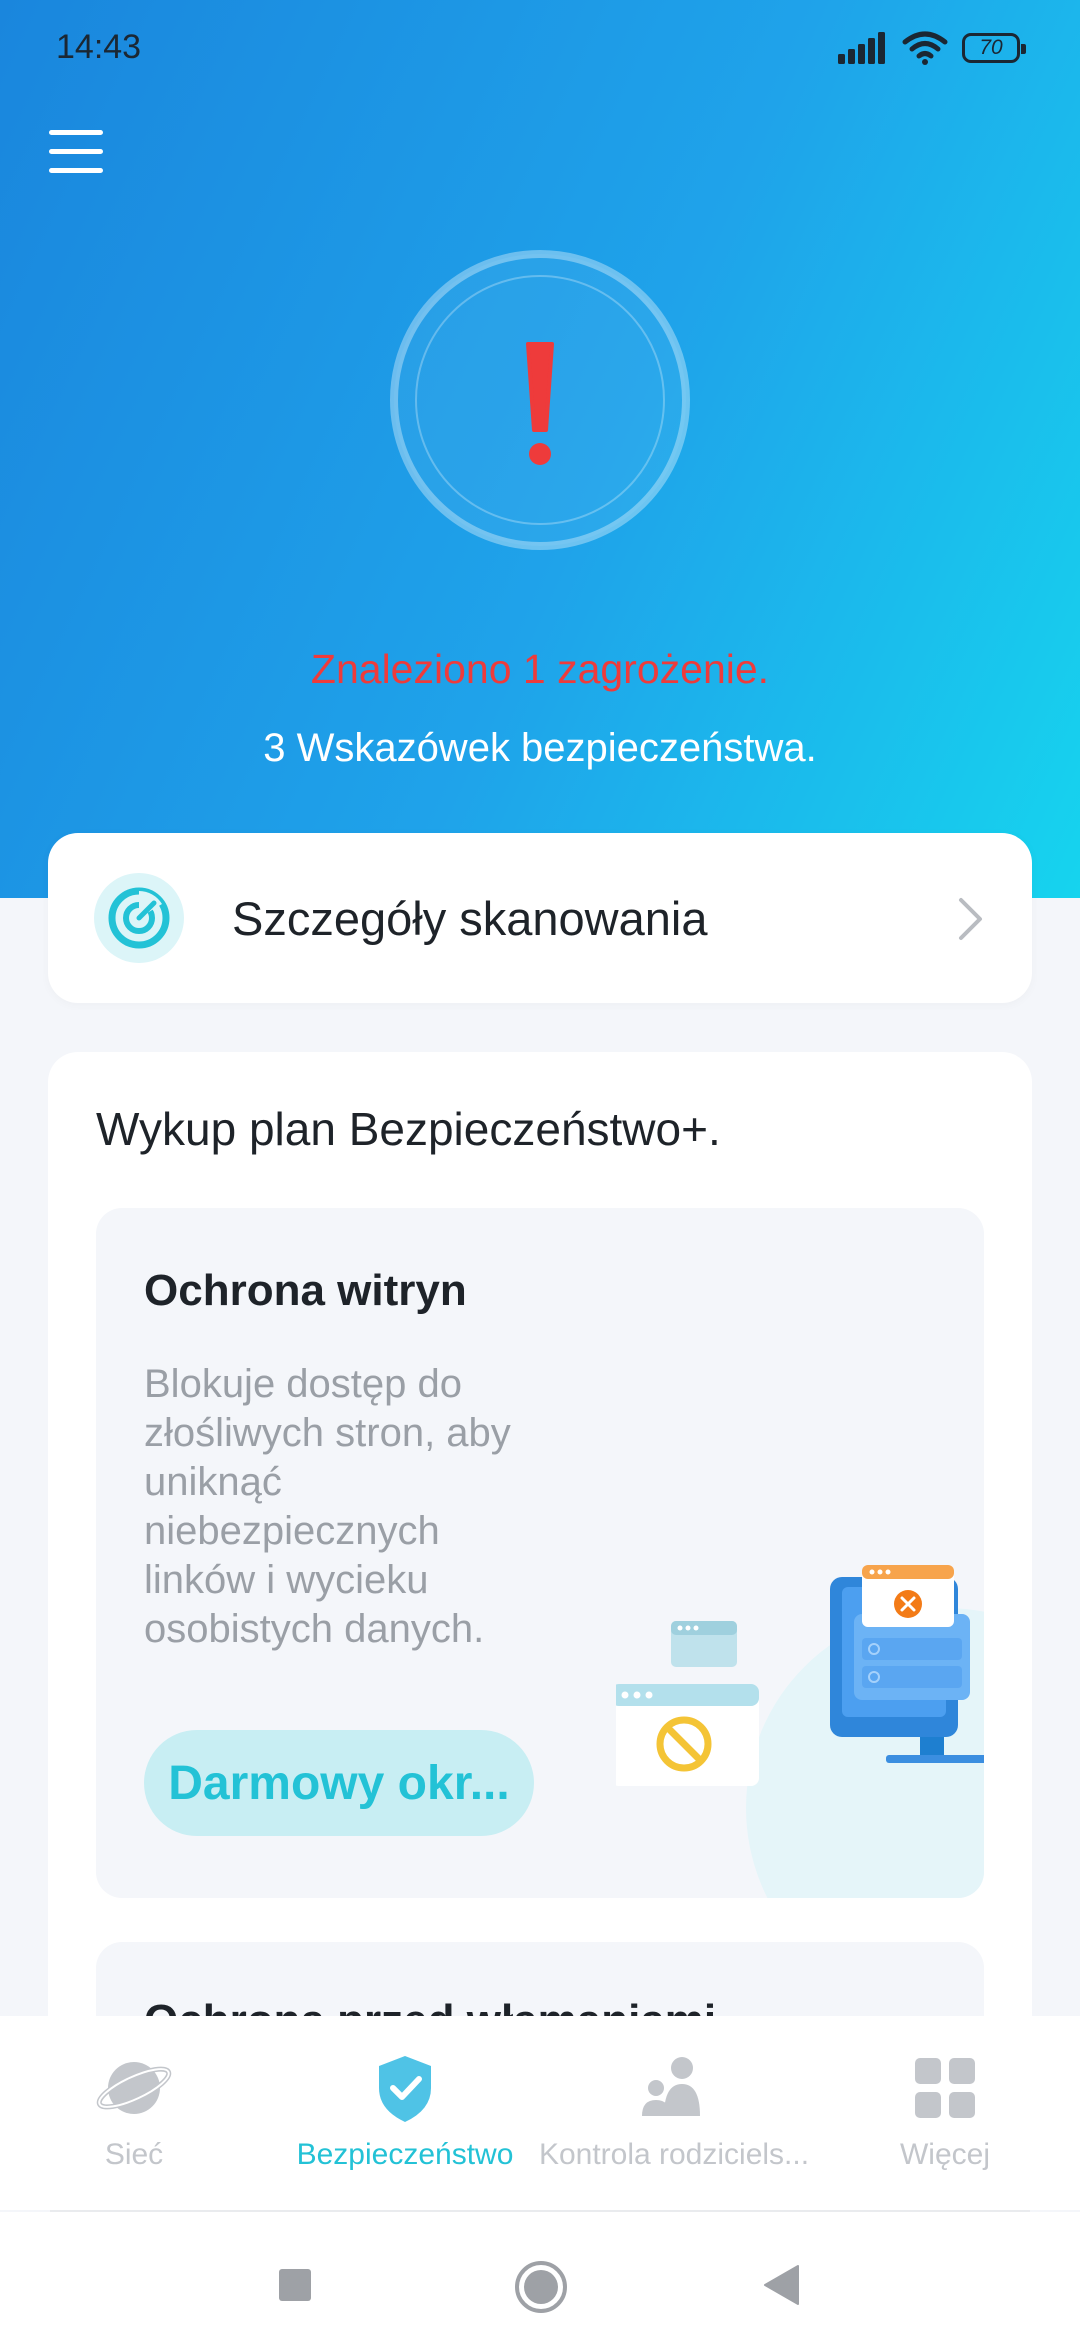 The image size is (1080, 2340). Describe the element at coordinates (970, 919) in the screenshot. I see `chevron-right-icon` at that location.